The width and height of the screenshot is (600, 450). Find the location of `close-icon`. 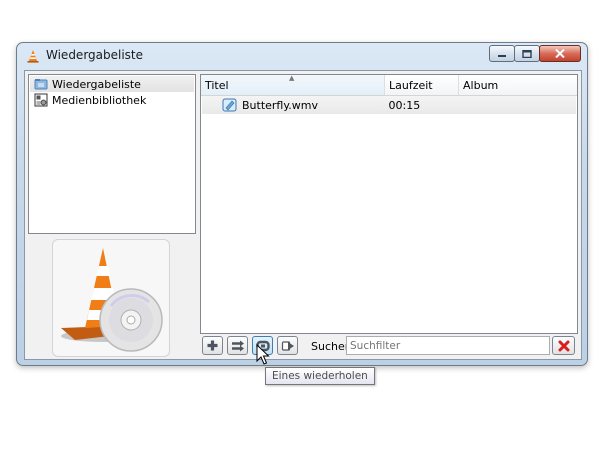

close-icon is located at coordinates (560, 53).